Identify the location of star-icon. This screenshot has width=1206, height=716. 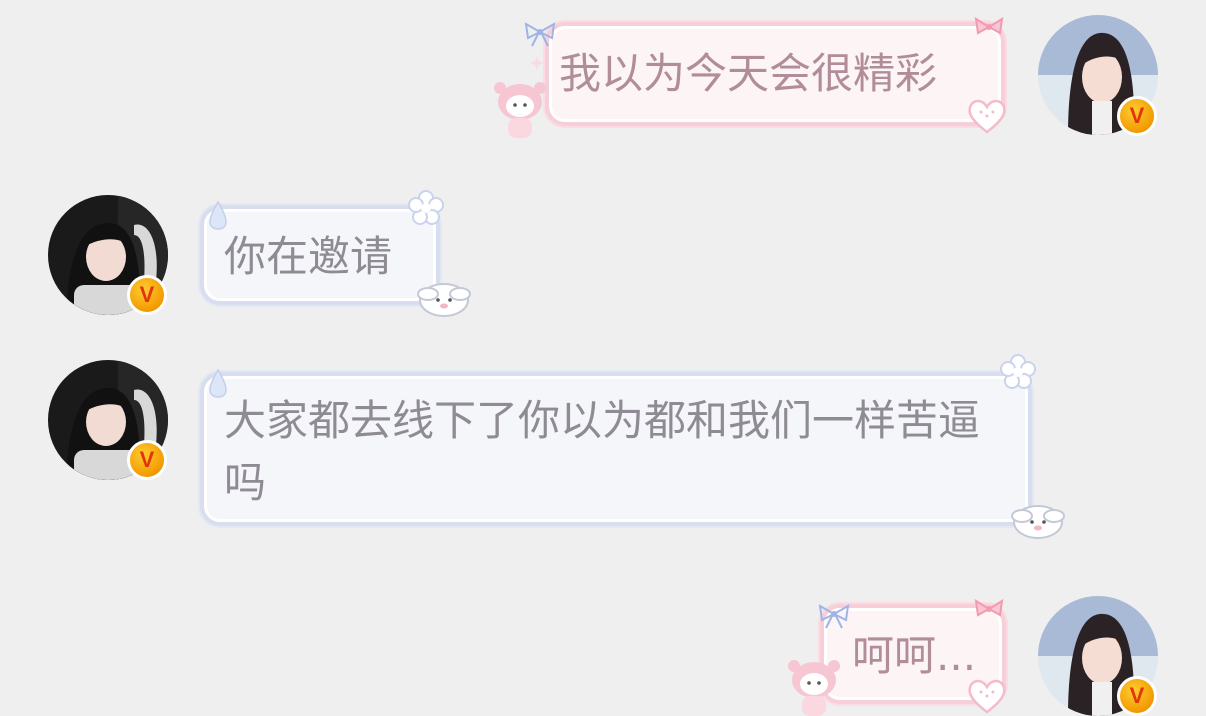
(537, 63).